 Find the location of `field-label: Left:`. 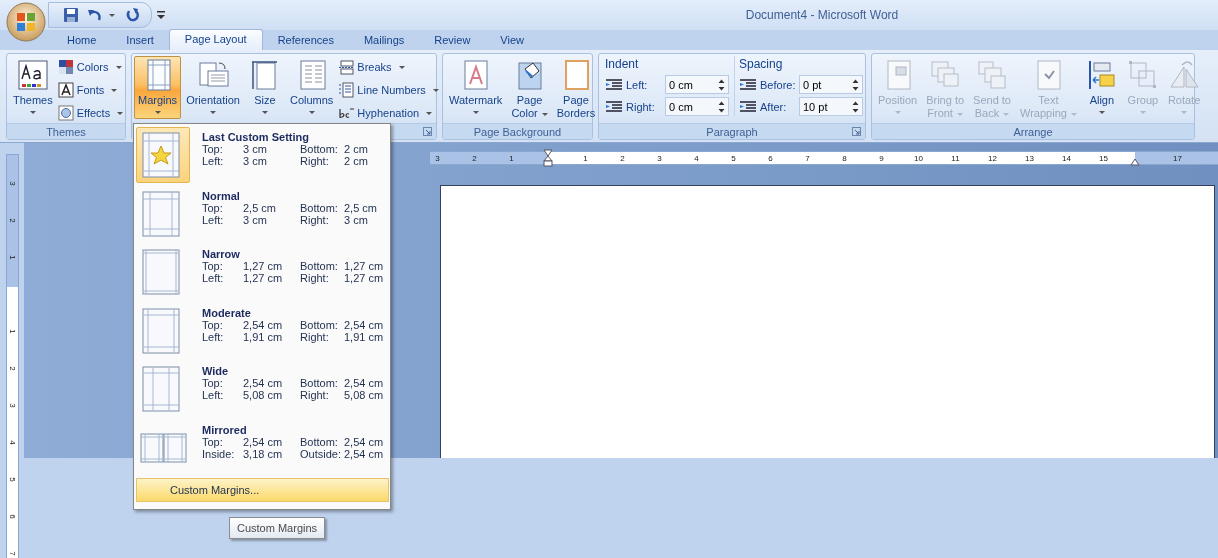

field-label: Left: is located at coordinates (637, 84).